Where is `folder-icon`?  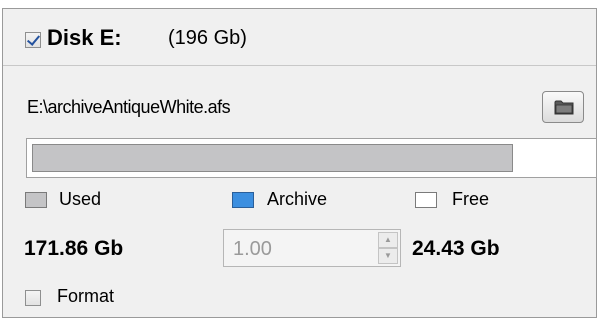 folder-icon is located at coordinates (564, 107).